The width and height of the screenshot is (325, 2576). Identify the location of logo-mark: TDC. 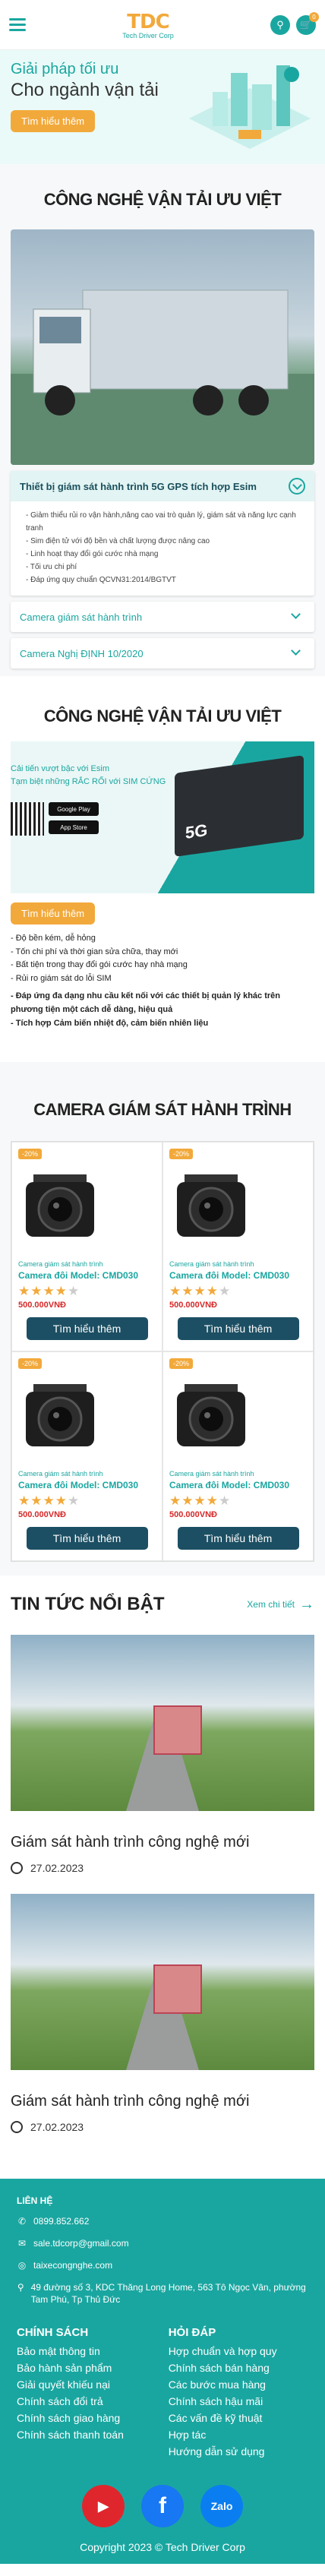
(148, 21).